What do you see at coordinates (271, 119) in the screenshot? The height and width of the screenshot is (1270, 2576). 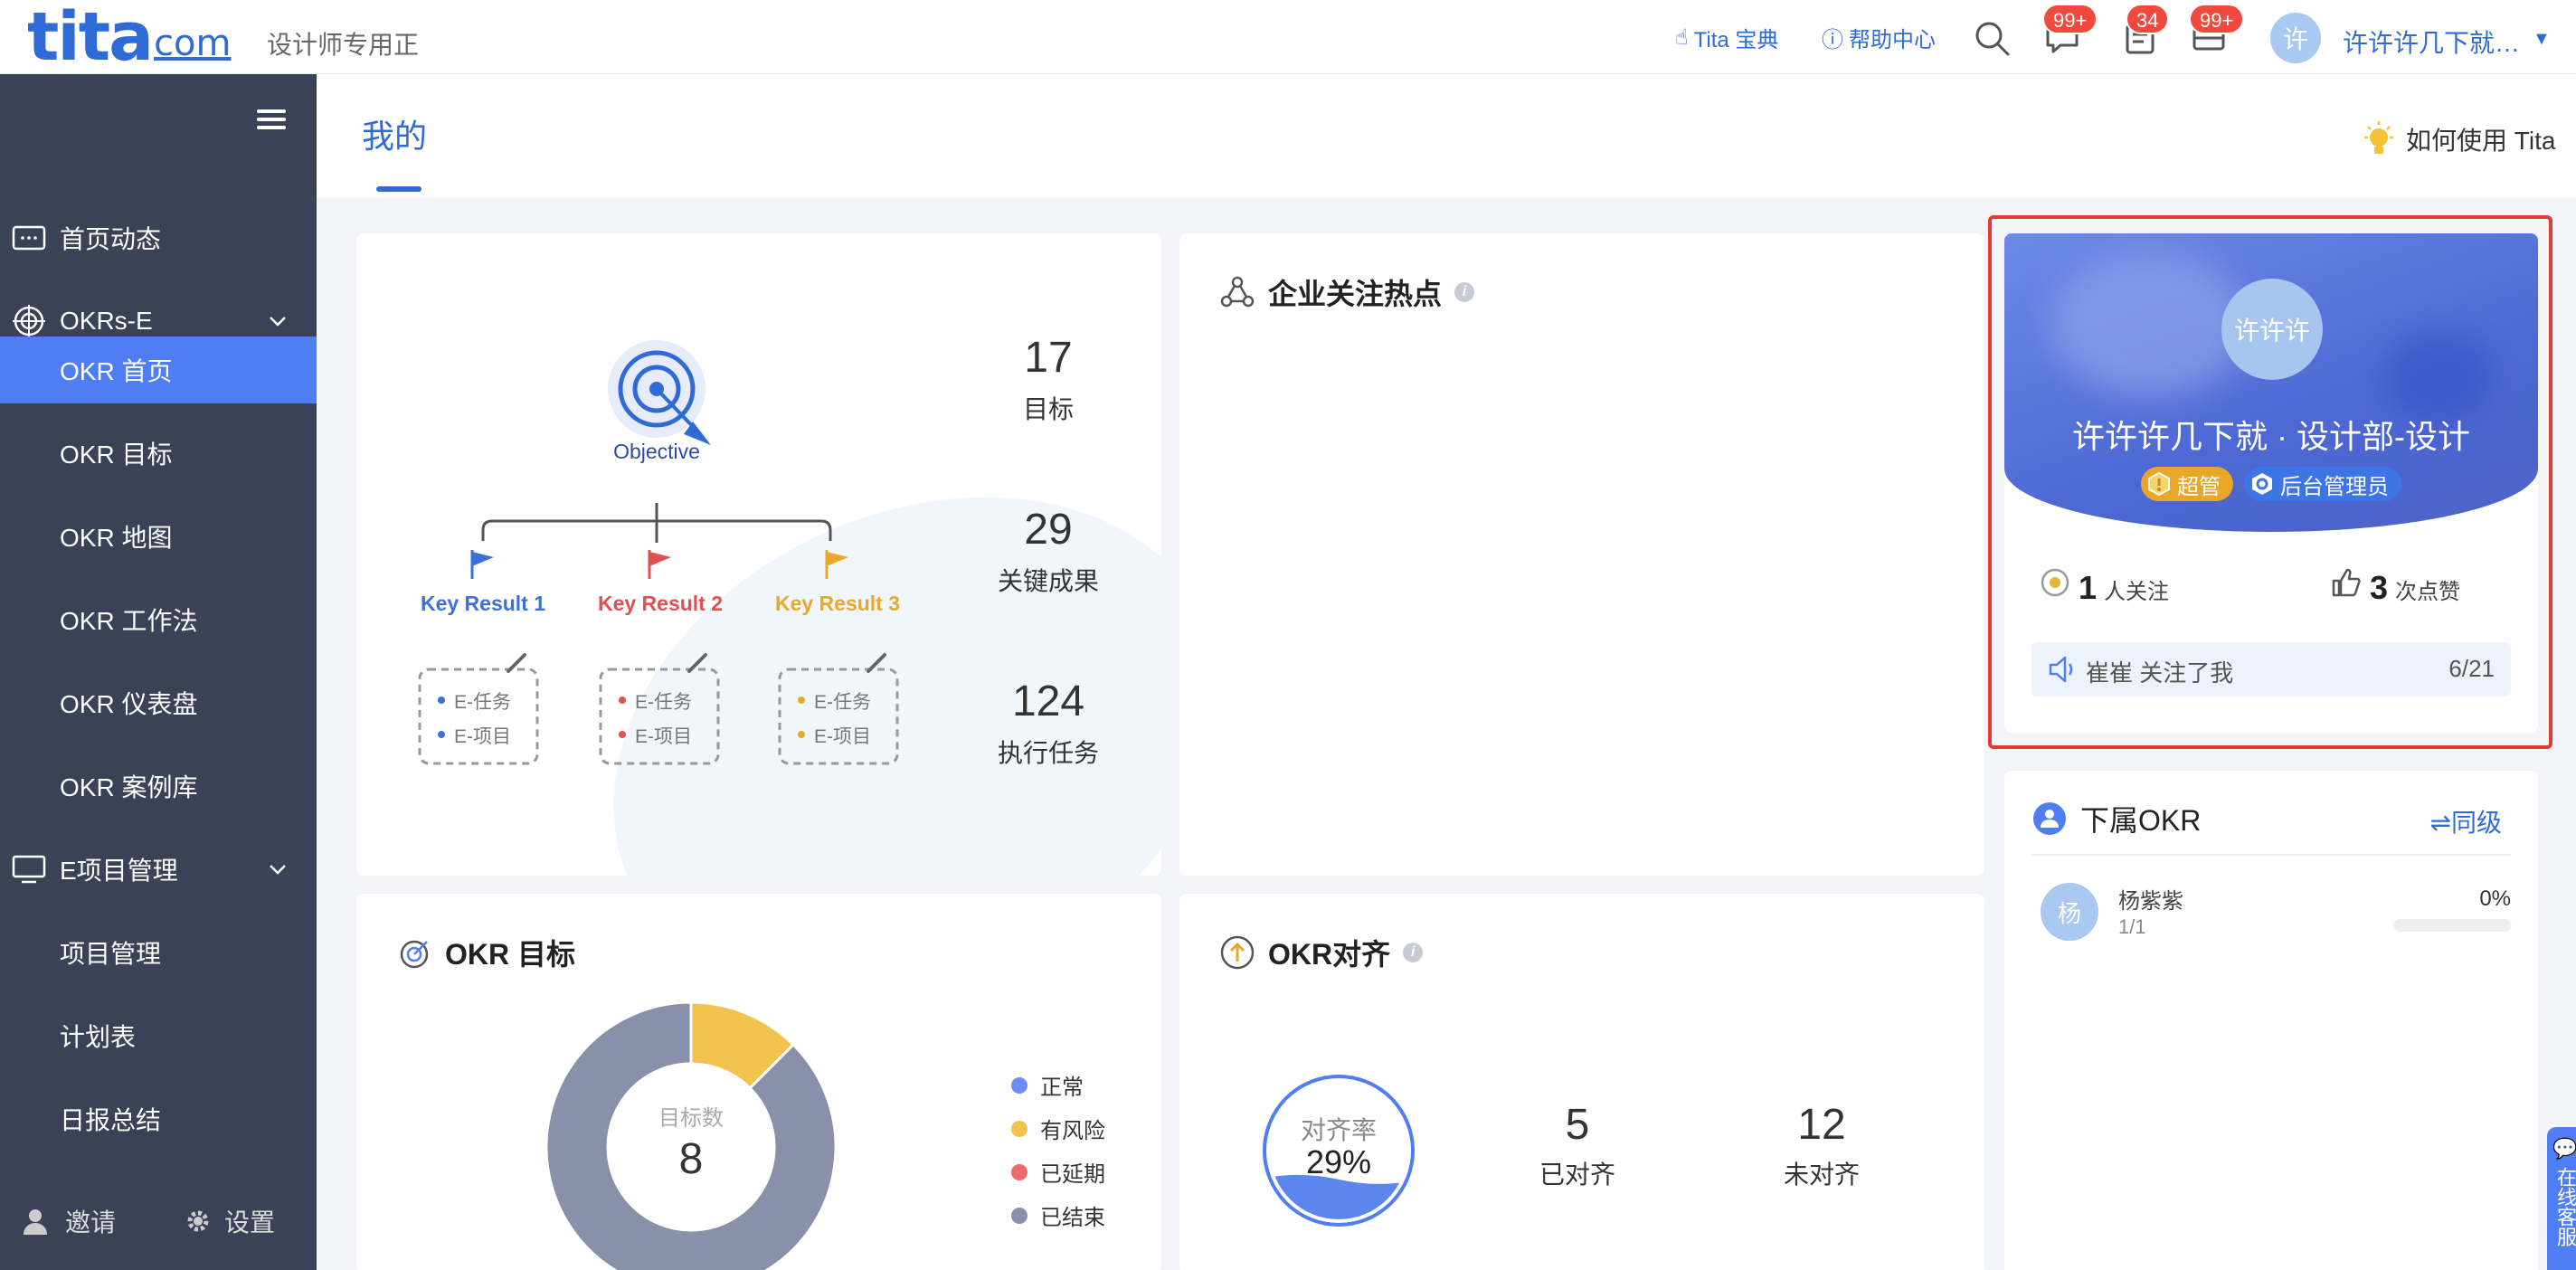 I see `menu-icon` at bounding box center [271, 119].